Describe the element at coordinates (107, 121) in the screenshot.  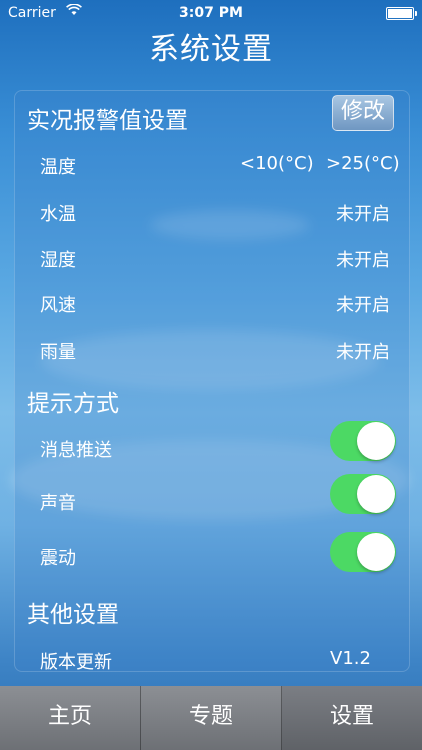
I see `alarm-section-title: 实况报警值设置` at that location.